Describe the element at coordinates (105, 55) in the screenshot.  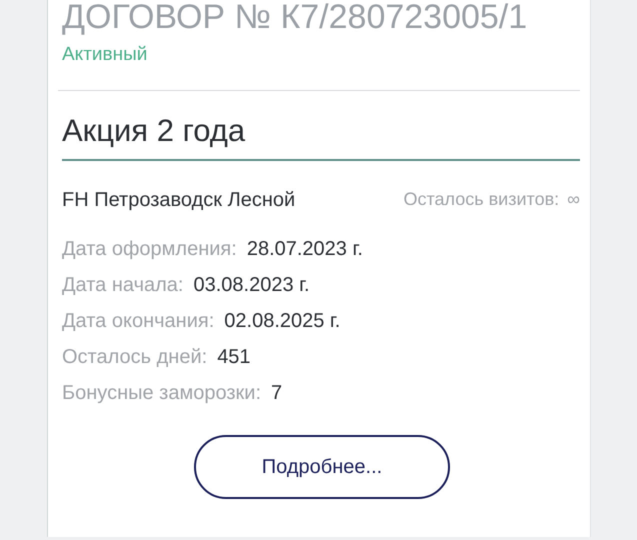
I see `status-label: Активный` at that location.